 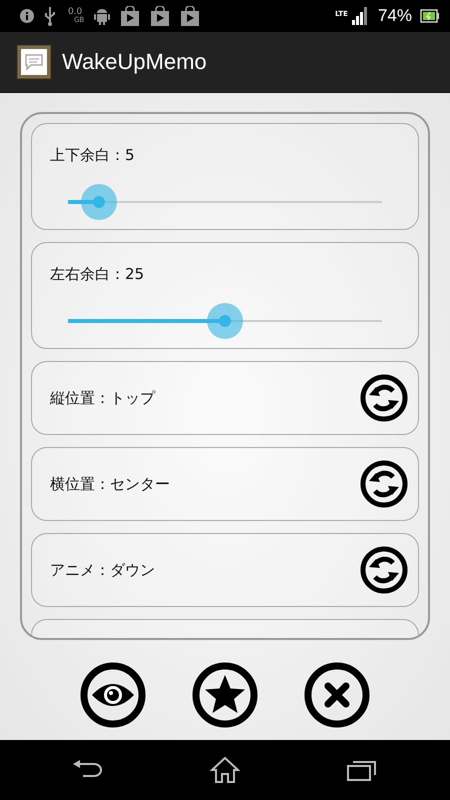 I want to click on battery-percent: 74%, so click(x=395, y=16).